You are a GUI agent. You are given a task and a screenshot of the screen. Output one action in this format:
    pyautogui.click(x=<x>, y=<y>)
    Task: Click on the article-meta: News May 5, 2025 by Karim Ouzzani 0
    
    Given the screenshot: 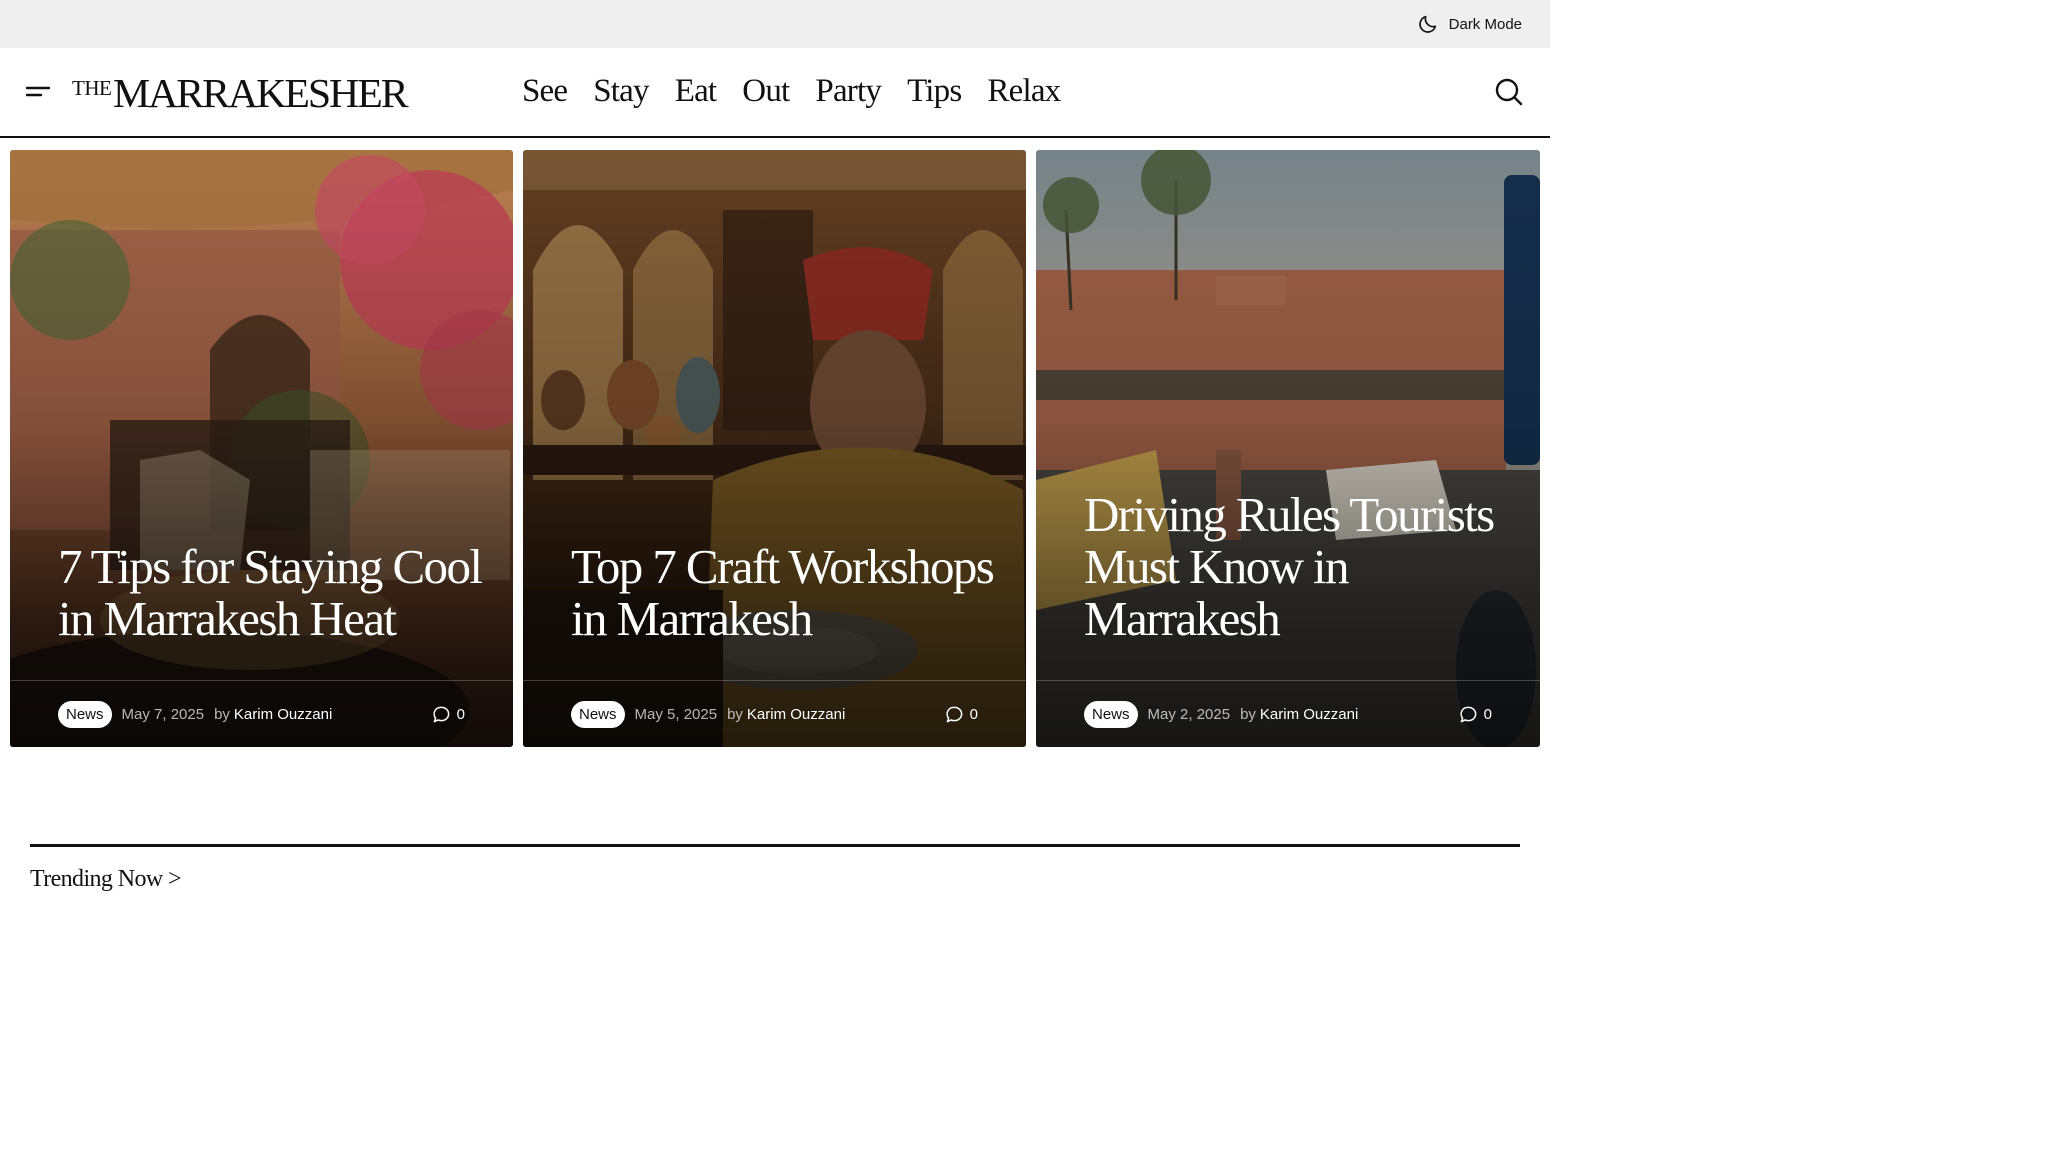 What is the action you would take?
    pyautogui.click(x=774, y=714)
    